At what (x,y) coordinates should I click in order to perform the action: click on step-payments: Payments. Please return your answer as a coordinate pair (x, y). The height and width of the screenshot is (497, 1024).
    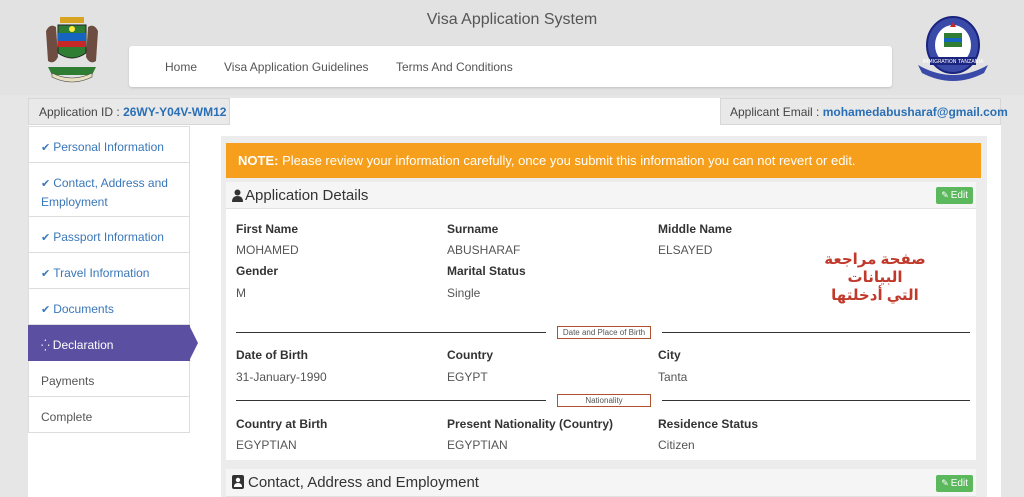
    Looking at the image, I should click on (109, 379).